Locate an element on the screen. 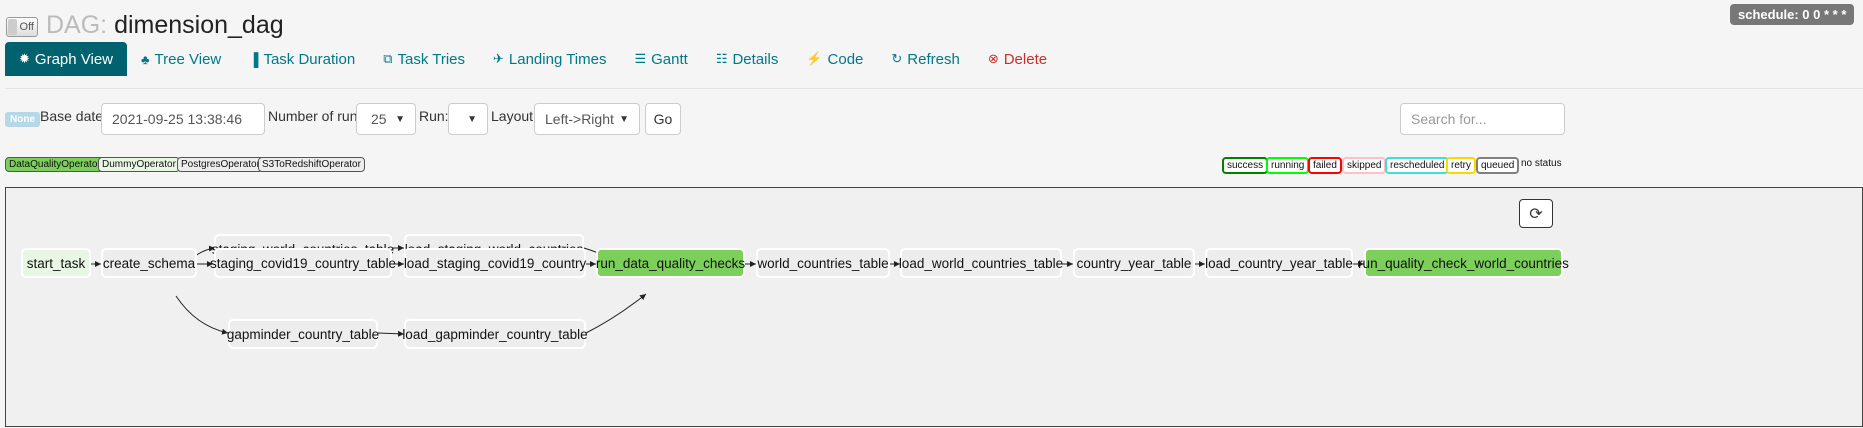 This screenshot has height=428, width=1863. legend-state-retry: retry is located at coordinates (1461, 165).